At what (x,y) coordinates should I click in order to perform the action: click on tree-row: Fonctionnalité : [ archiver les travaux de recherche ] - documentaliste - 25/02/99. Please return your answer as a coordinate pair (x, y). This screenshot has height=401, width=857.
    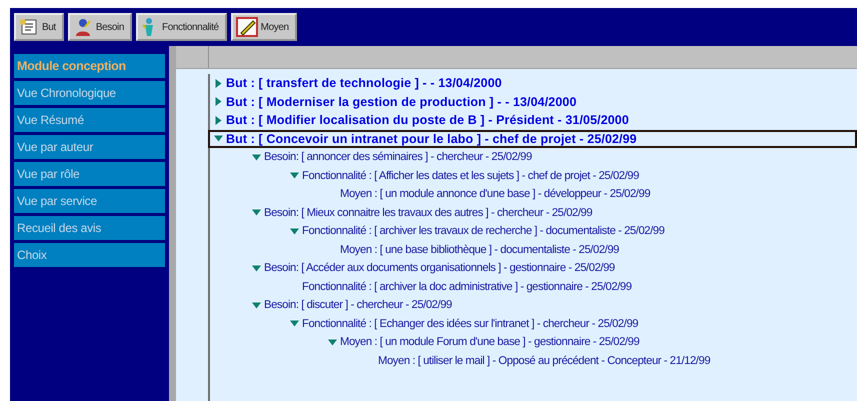
    Looking at the image, I should click on (532, 231).